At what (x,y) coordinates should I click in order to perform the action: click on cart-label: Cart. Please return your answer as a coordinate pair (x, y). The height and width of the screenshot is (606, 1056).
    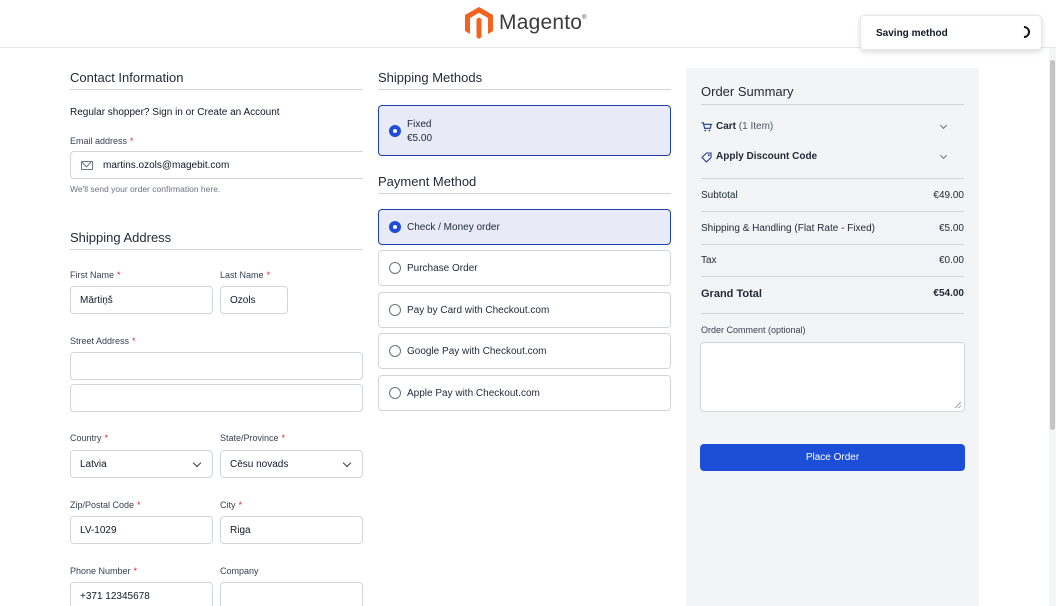
    Looking at the image, I should click on (726, 126).